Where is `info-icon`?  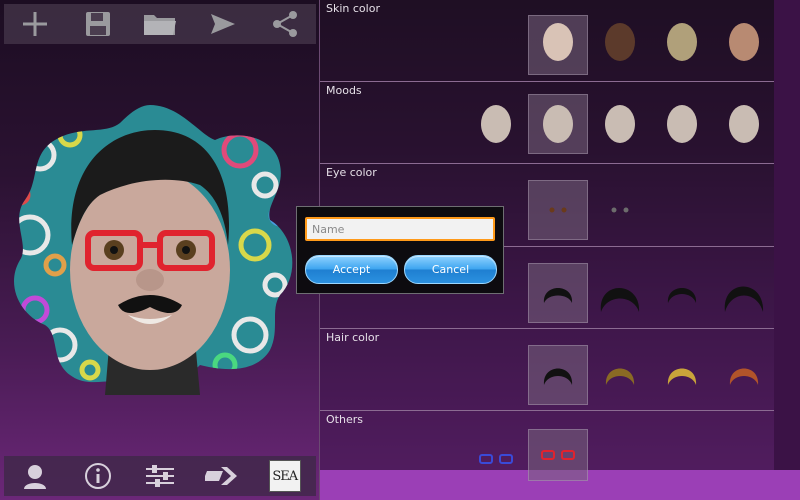
info-icon is located at coordinates (98, 476).